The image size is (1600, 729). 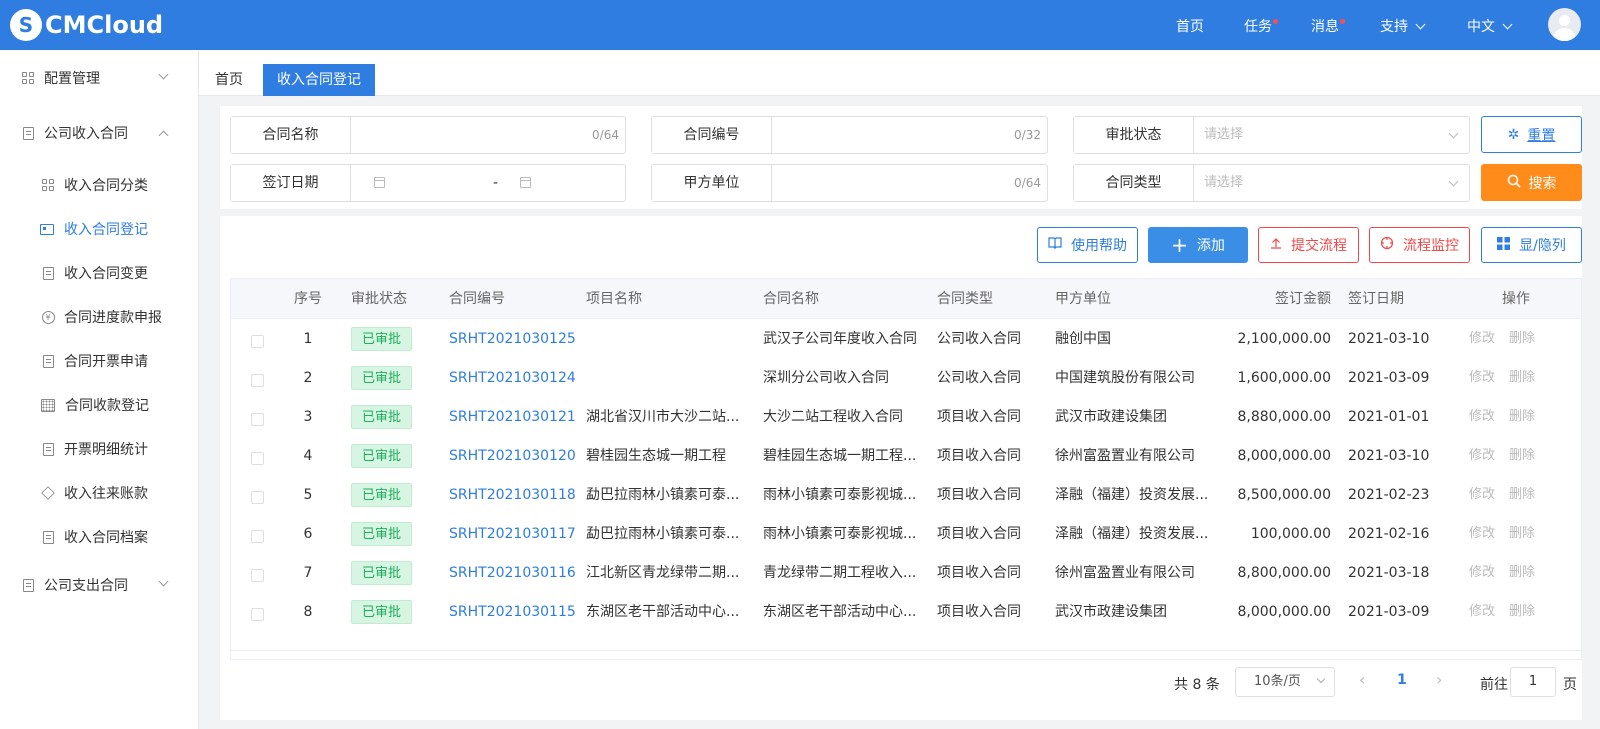 What do you see at coordinates (391, 299) in the screenshot?
I see `column-header: 审批状态` at bounding box center [391, 299].